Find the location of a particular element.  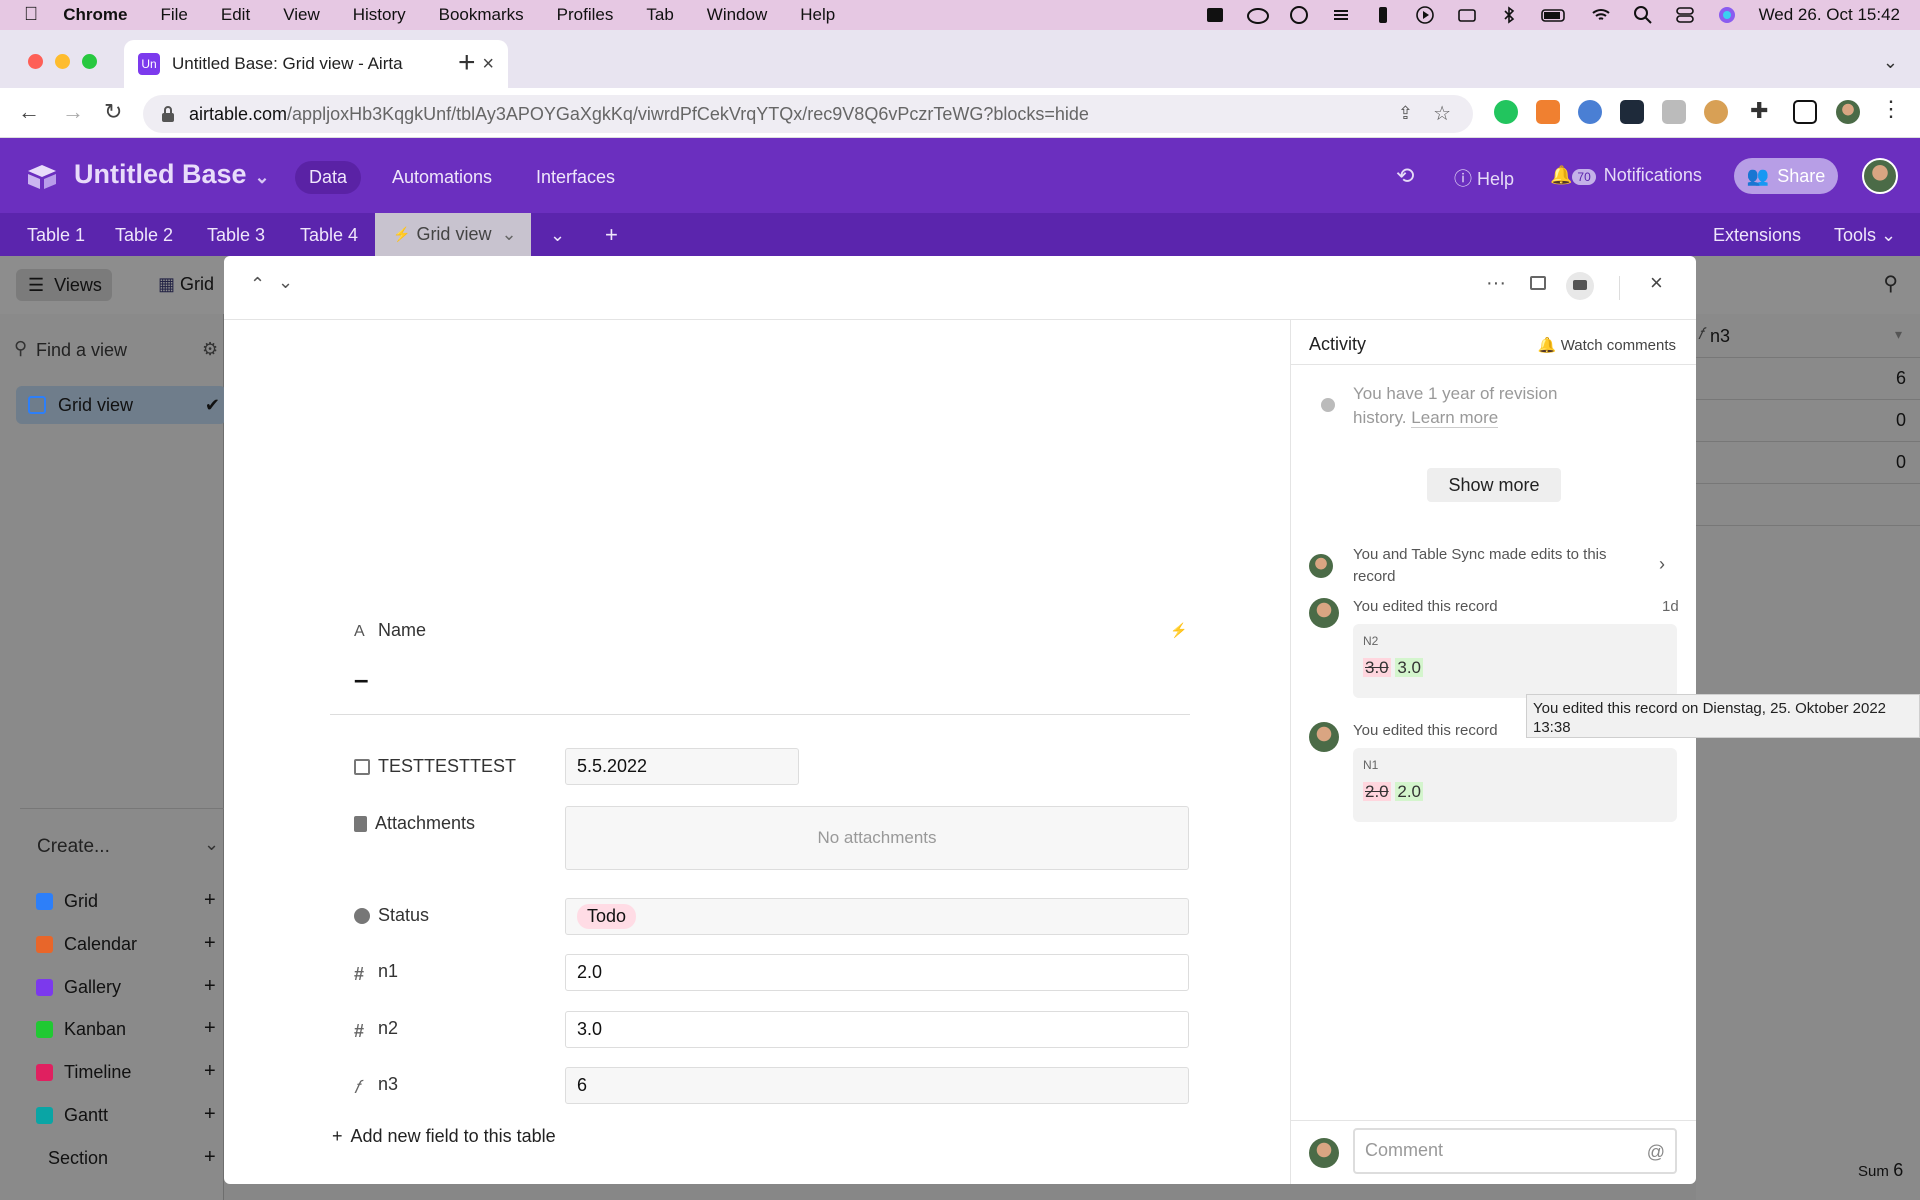

mention-icon: @ is located at coordinates (1656, 1152).